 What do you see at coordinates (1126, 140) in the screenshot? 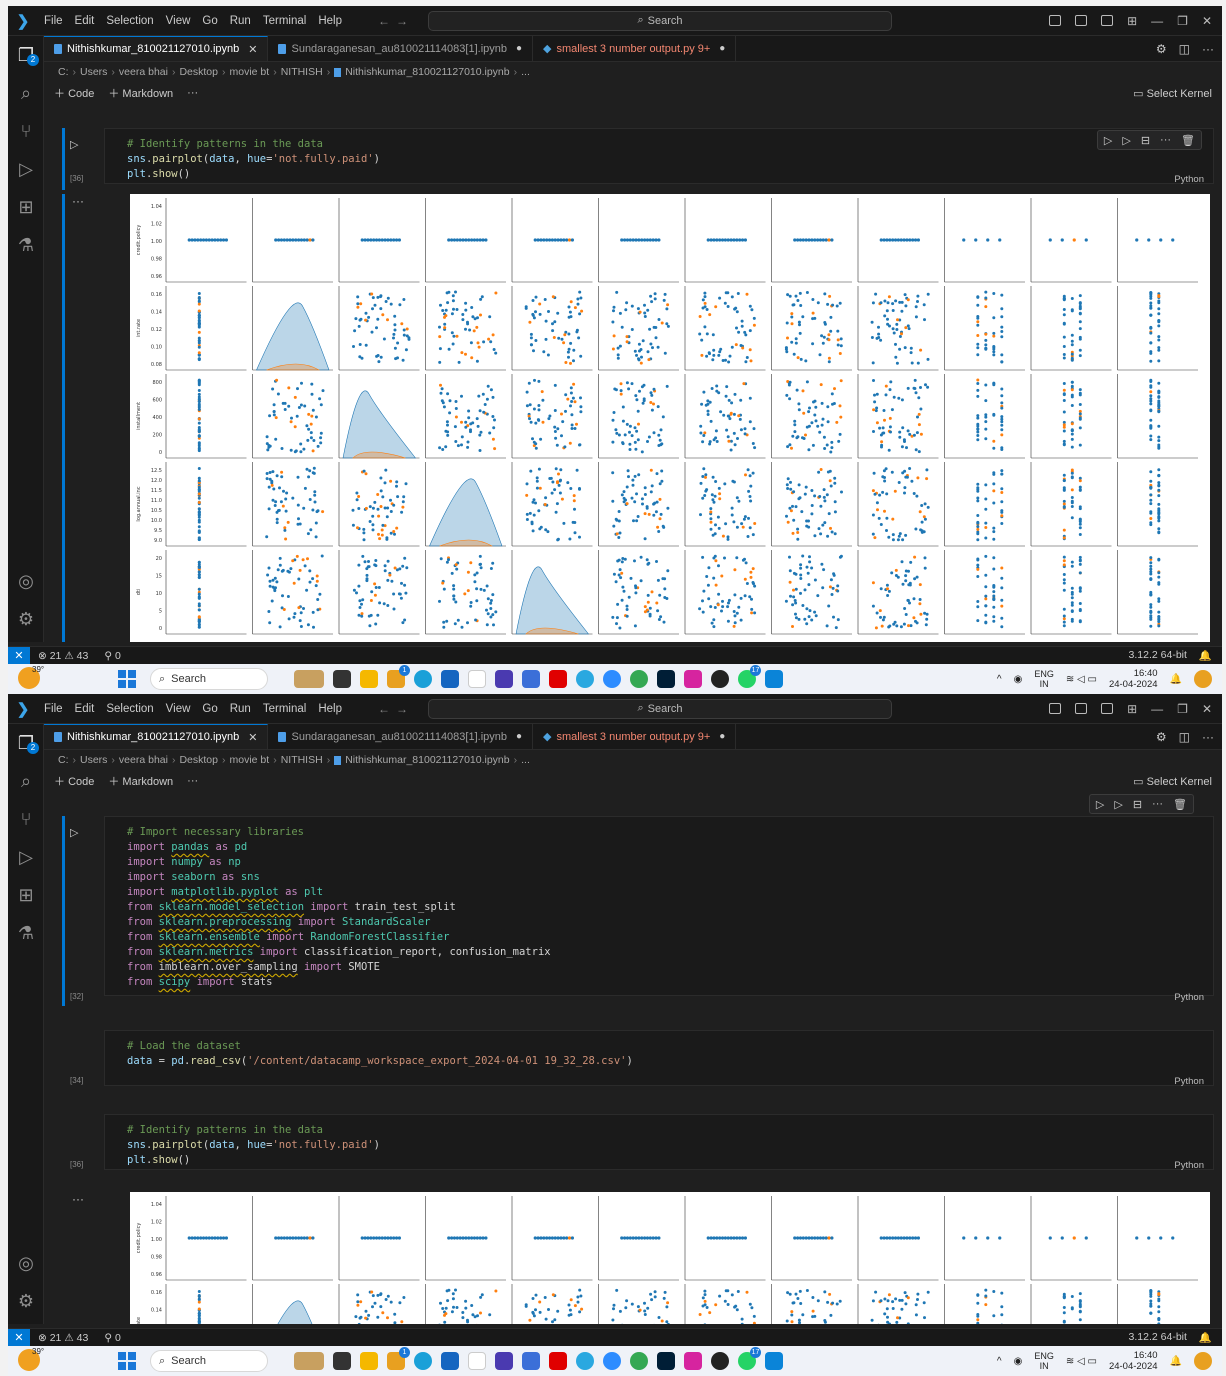
I see `run-below-icon: ▷` at bounding box center [1126, 140].